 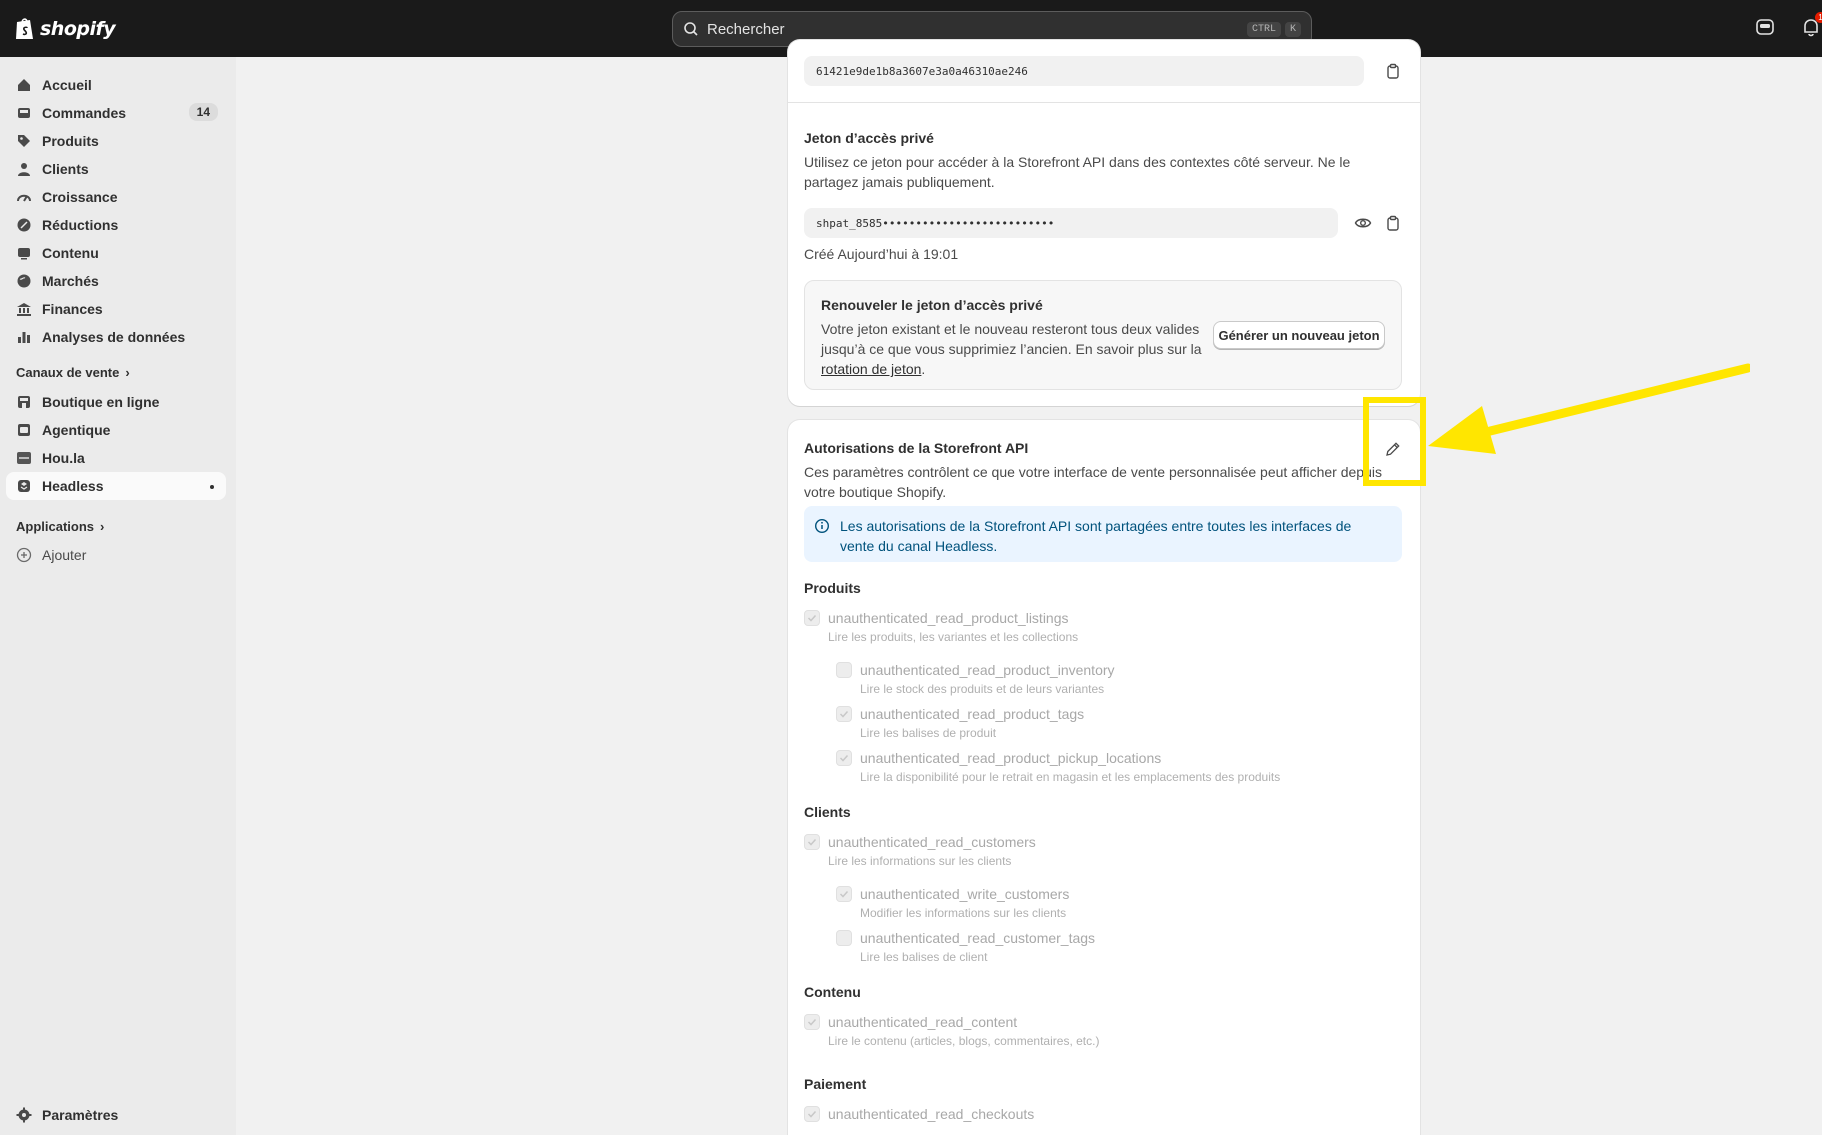 I want to click on public-token-value: 61421e9de1b8a3607e3a0a46310ae246, so click(x=922, y=71).